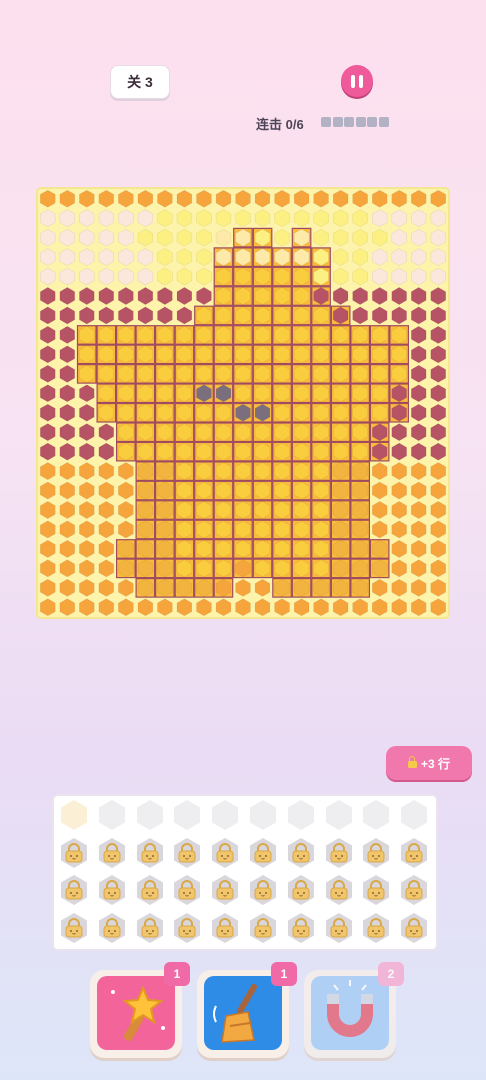 The image size is (486, 1080). Describe the element at coordinates (357, 81) in the screenshot. I see `pause-button` at that location.